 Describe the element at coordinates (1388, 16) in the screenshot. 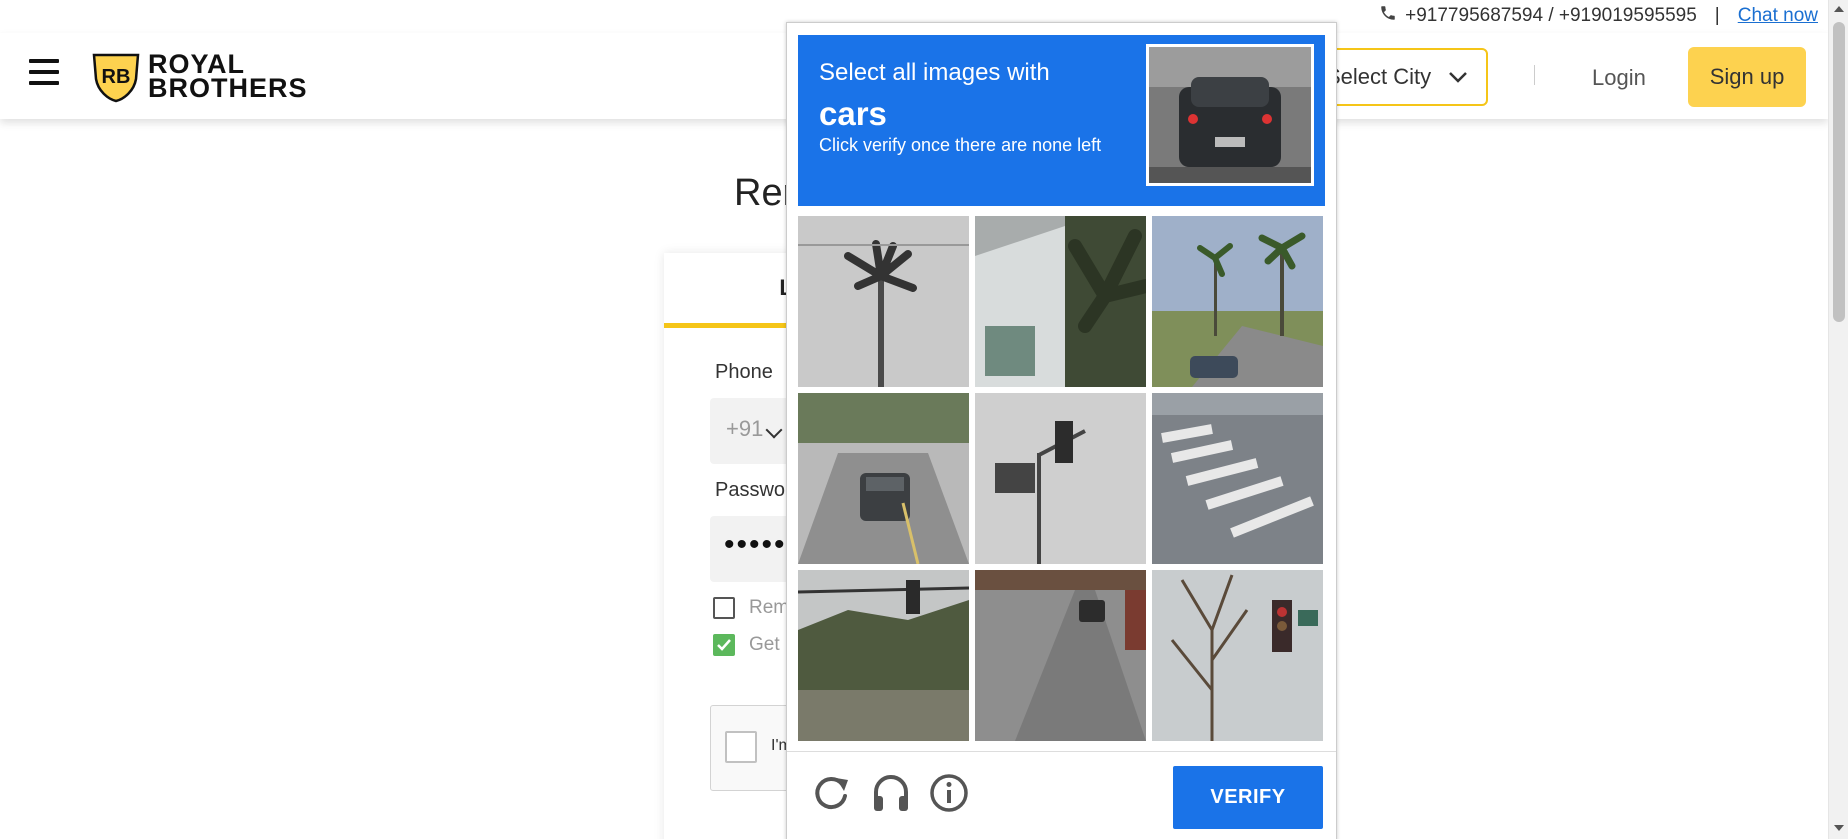

I see `phone-icon` at that location.